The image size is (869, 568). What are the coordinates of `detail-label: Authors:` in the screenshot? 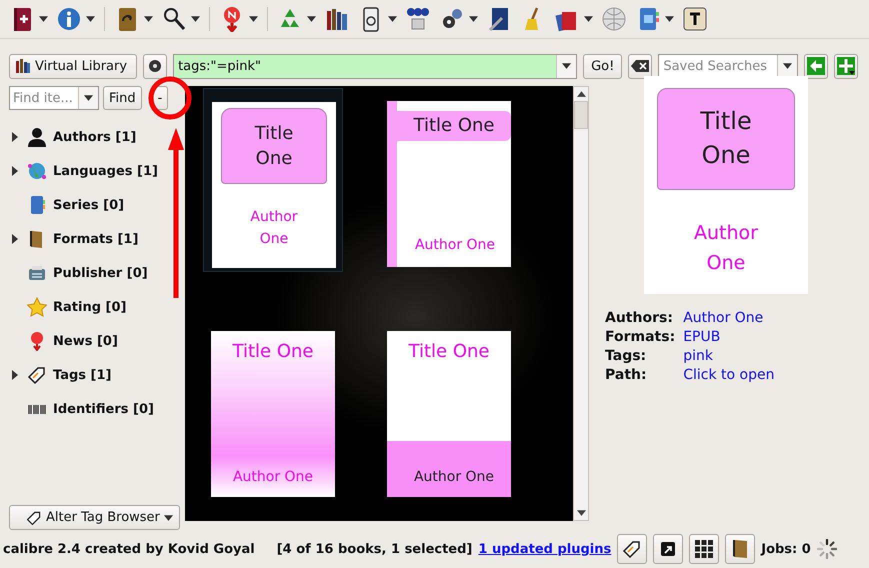 It's located at (639, 318).